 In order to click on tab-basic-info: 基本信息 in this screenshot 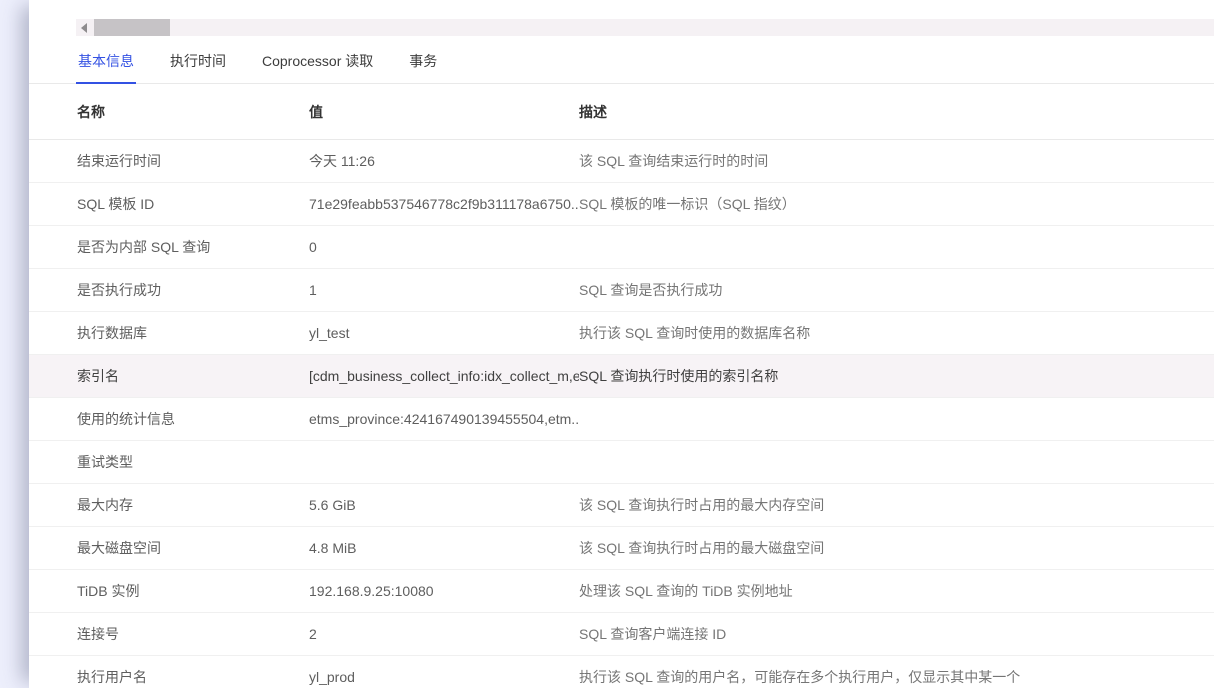, I will do `click(106, 64)`.